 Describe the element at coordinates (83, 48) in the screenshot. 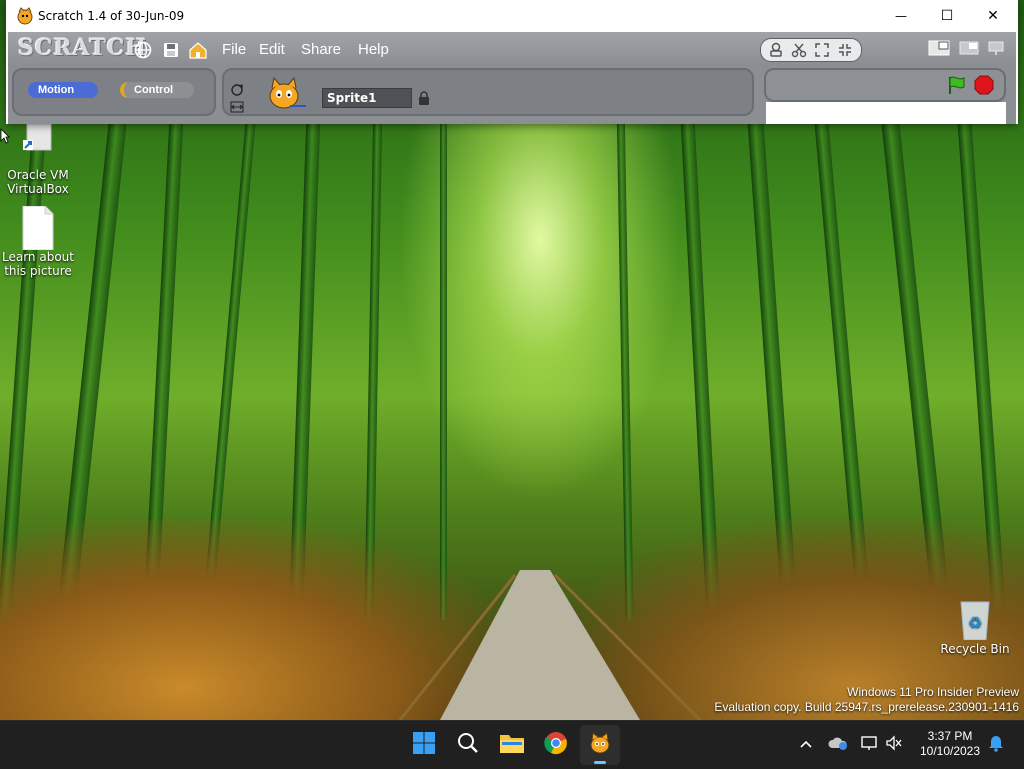

I see `scratch-logo: SCRATCH` at that location.